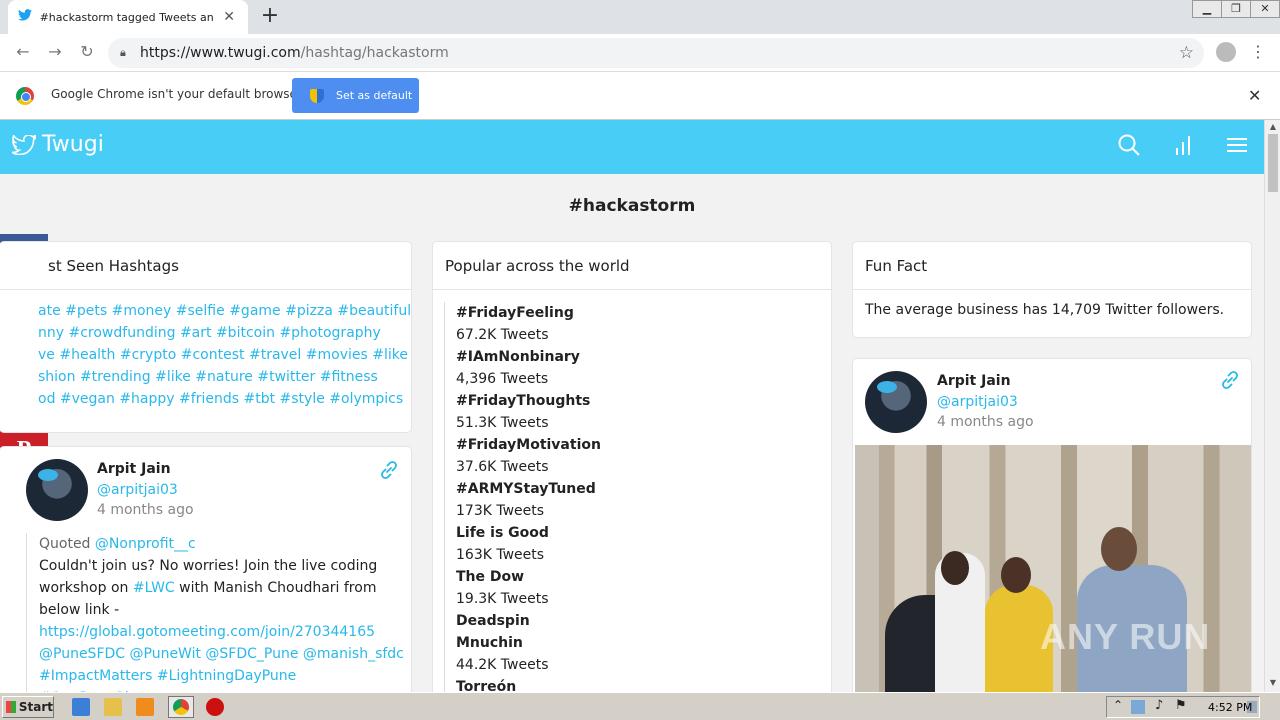 The width and height of the screenshot is (1280, 720). Describe the element at coordinates (1183, 147) in the screenshot. I see `stats-icon` at that location.